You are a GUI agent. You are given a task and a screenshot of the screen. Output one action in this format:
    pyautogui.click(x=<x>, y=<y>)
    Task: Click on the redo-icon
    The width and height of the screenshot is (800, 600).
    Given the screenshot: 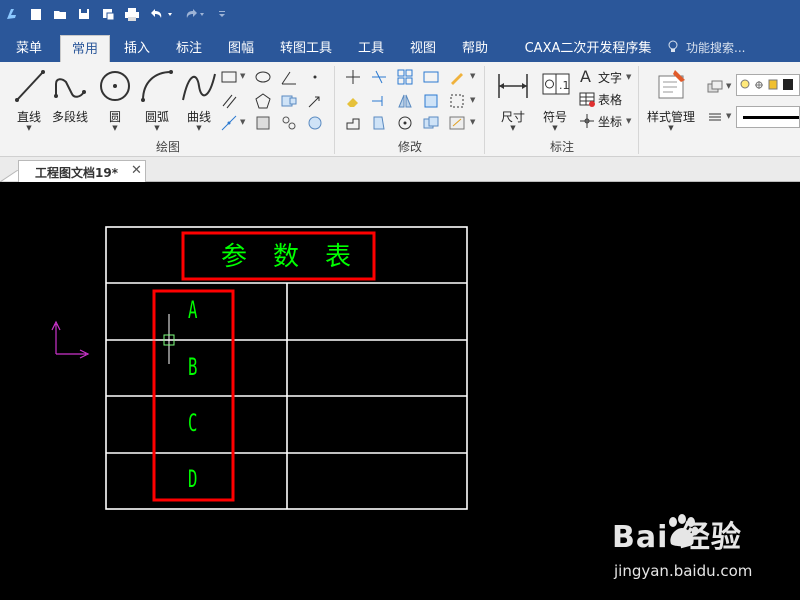 What is the action you would take?
    pyautogui.click(x=194, y=14)
    